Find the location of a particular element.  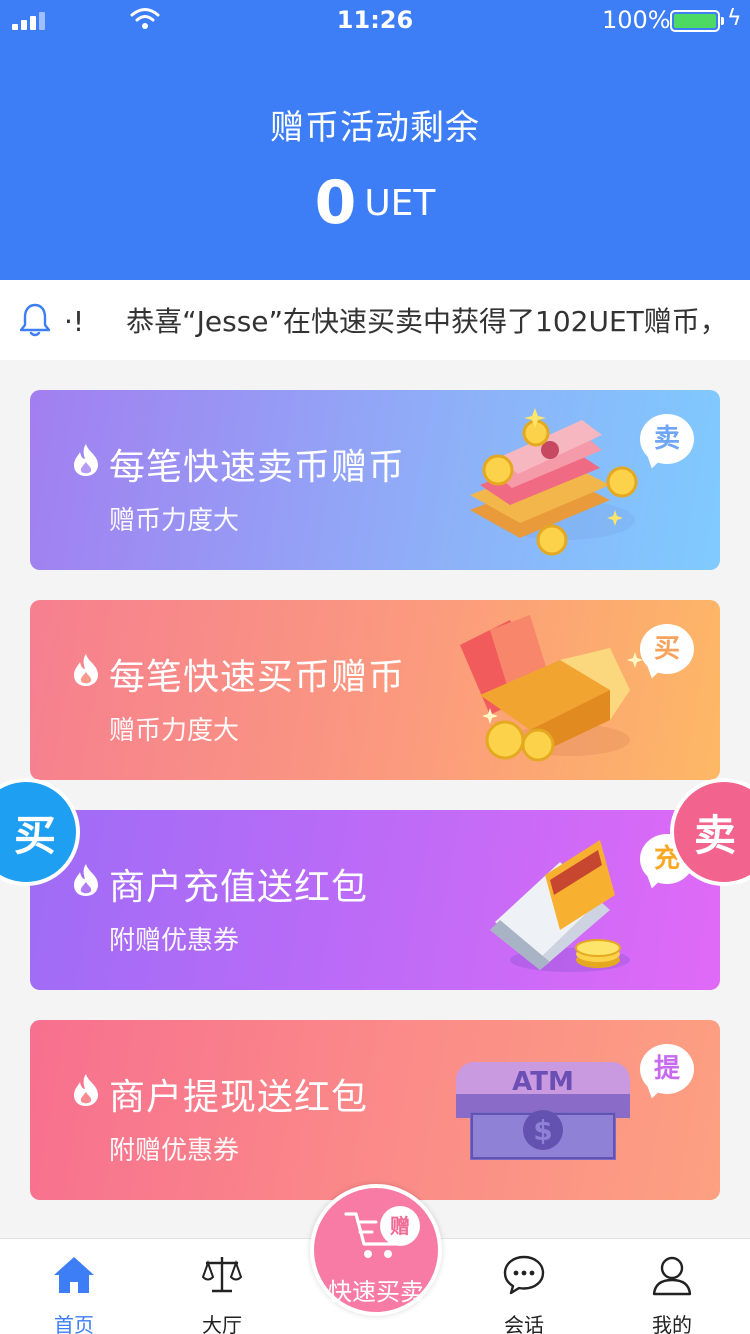

card-title: 每笔快速卖币赠币 is located at coordinates (257, 467).